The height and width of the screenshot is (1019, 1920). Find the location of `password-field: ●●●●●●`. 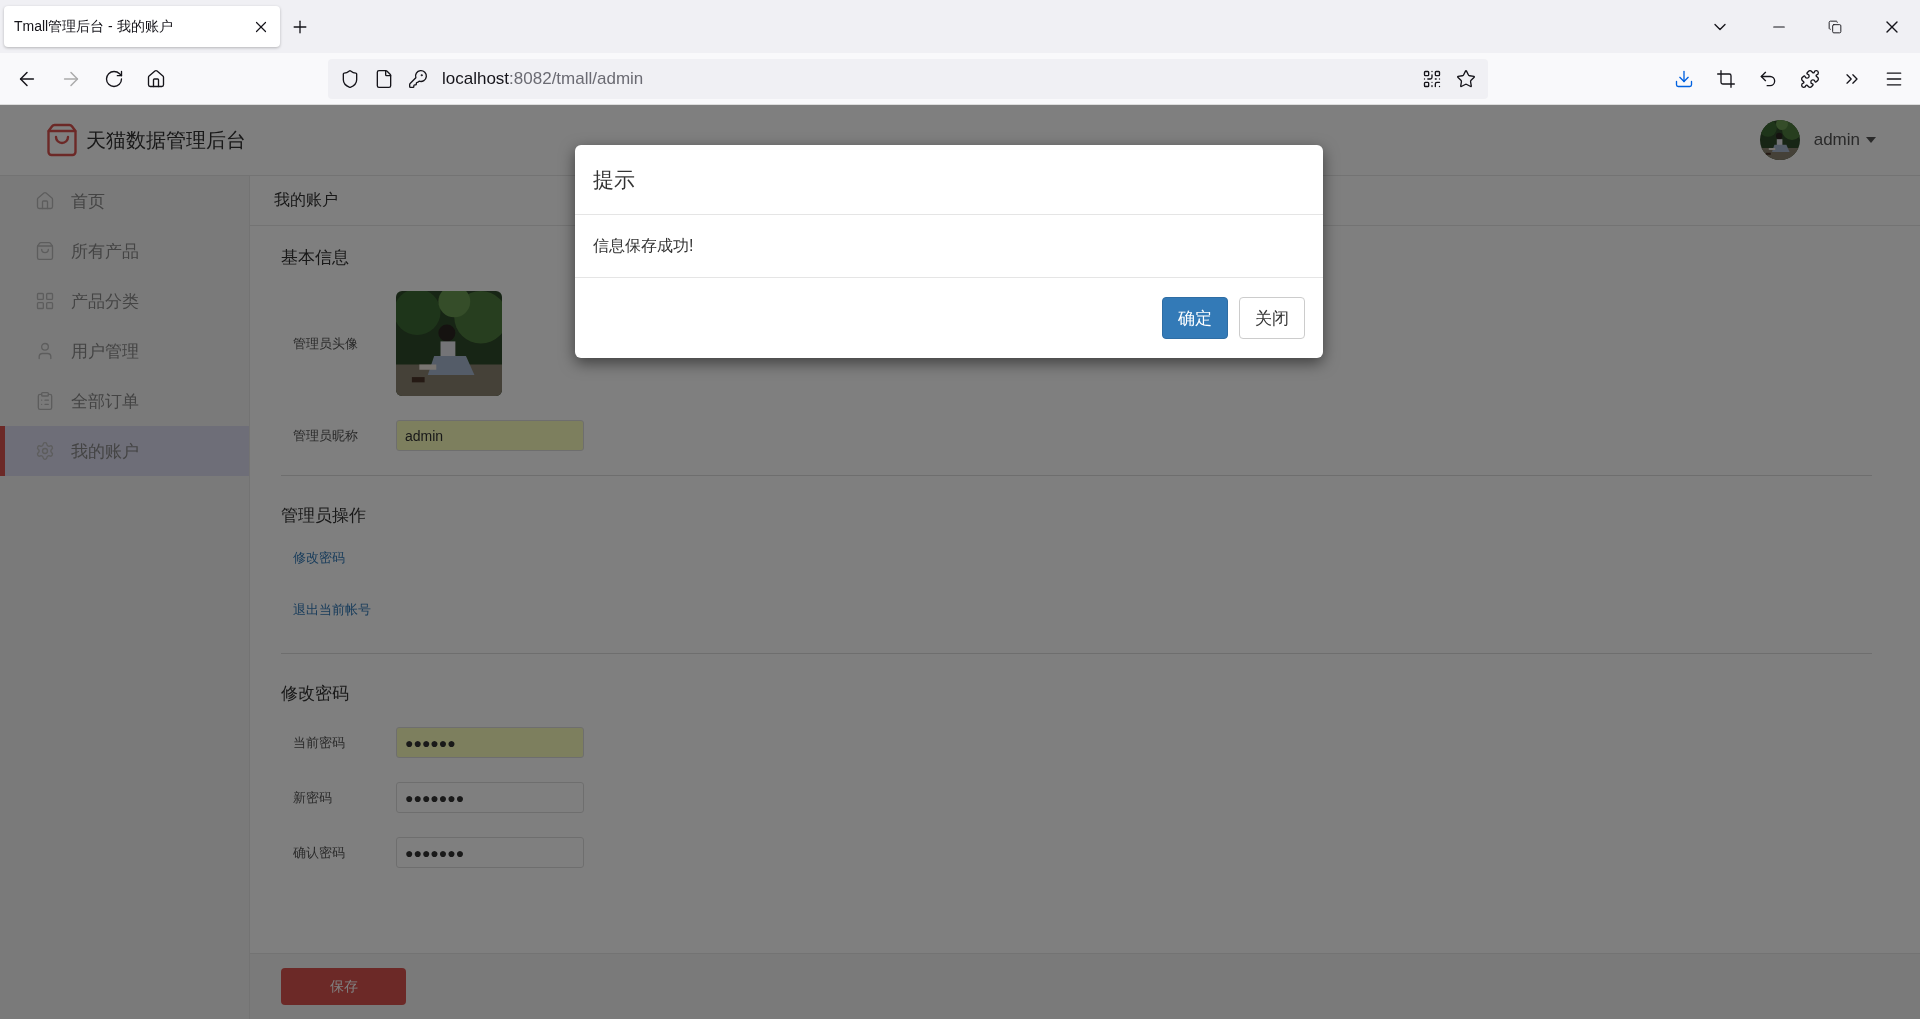

password-field: ●●●●●● is located at coordinates (490, 742).